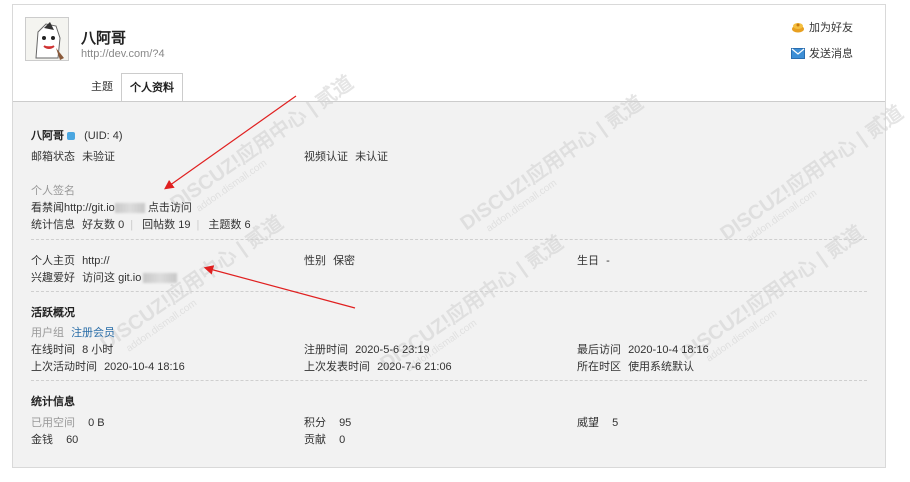  What do you see at coordinates (798, 53) in the screenshot?
I see `envelope-icon` at bounding box center [798, 53].